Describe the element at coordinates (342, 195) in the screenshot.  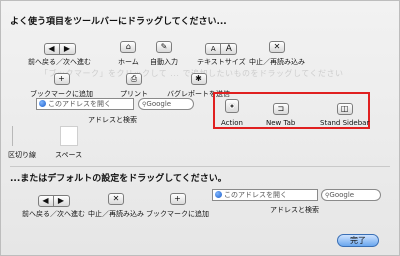
I see `default-search-placeholder: Google` at that location.